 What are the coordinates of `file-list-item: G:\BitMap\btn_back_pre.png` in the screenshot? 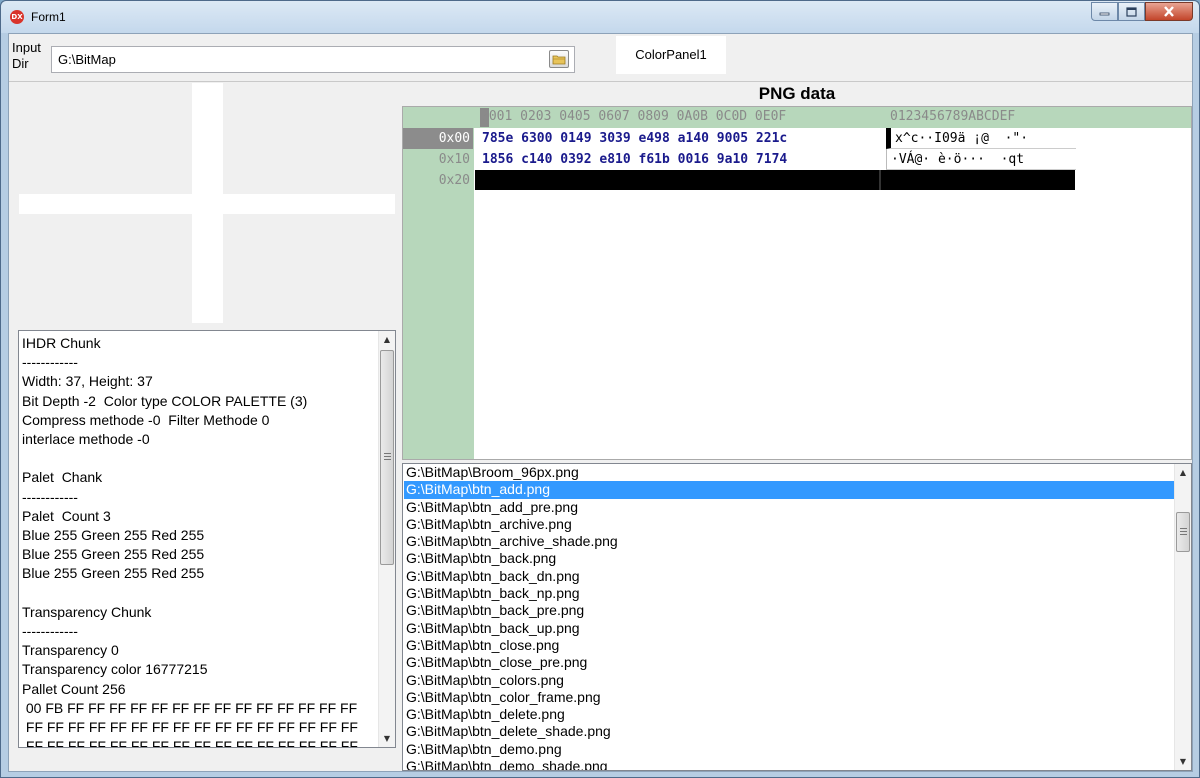 It's located at (789, 610).